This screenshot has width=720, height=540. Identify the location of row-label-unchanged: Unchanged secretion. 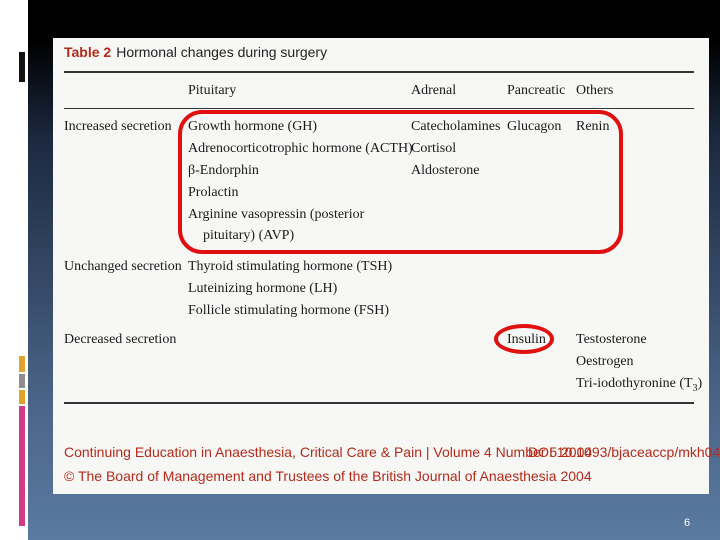
(123, 266).